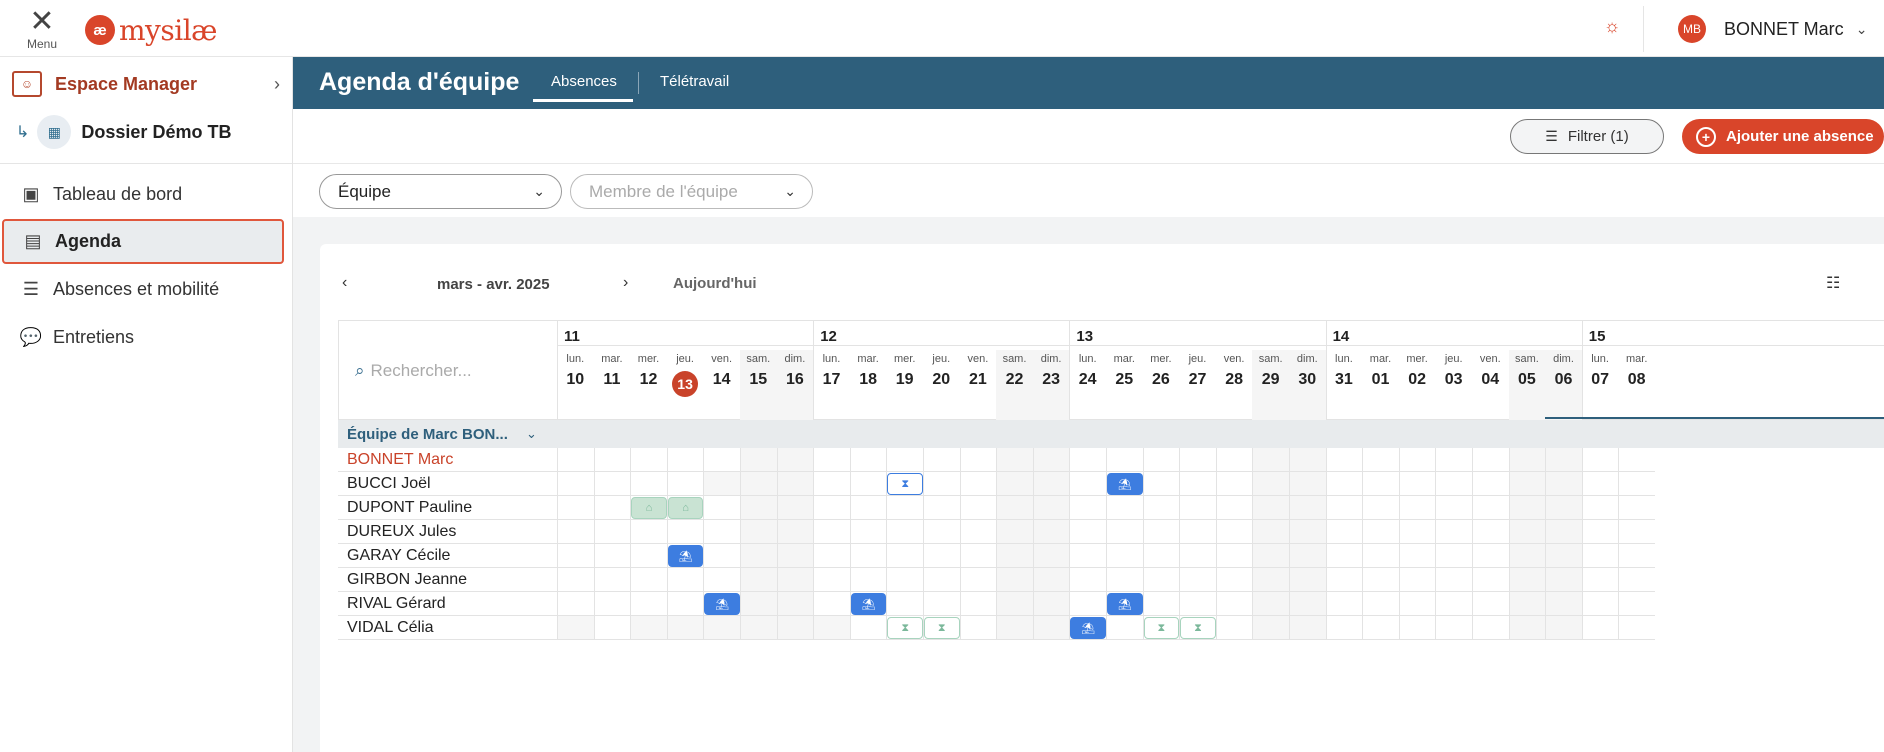 This screenshot has width=1884, height=752. Describe the element at coordinates (389, 484) in the screenshot. I see `employee-name: BUCCI Joël` at that location.